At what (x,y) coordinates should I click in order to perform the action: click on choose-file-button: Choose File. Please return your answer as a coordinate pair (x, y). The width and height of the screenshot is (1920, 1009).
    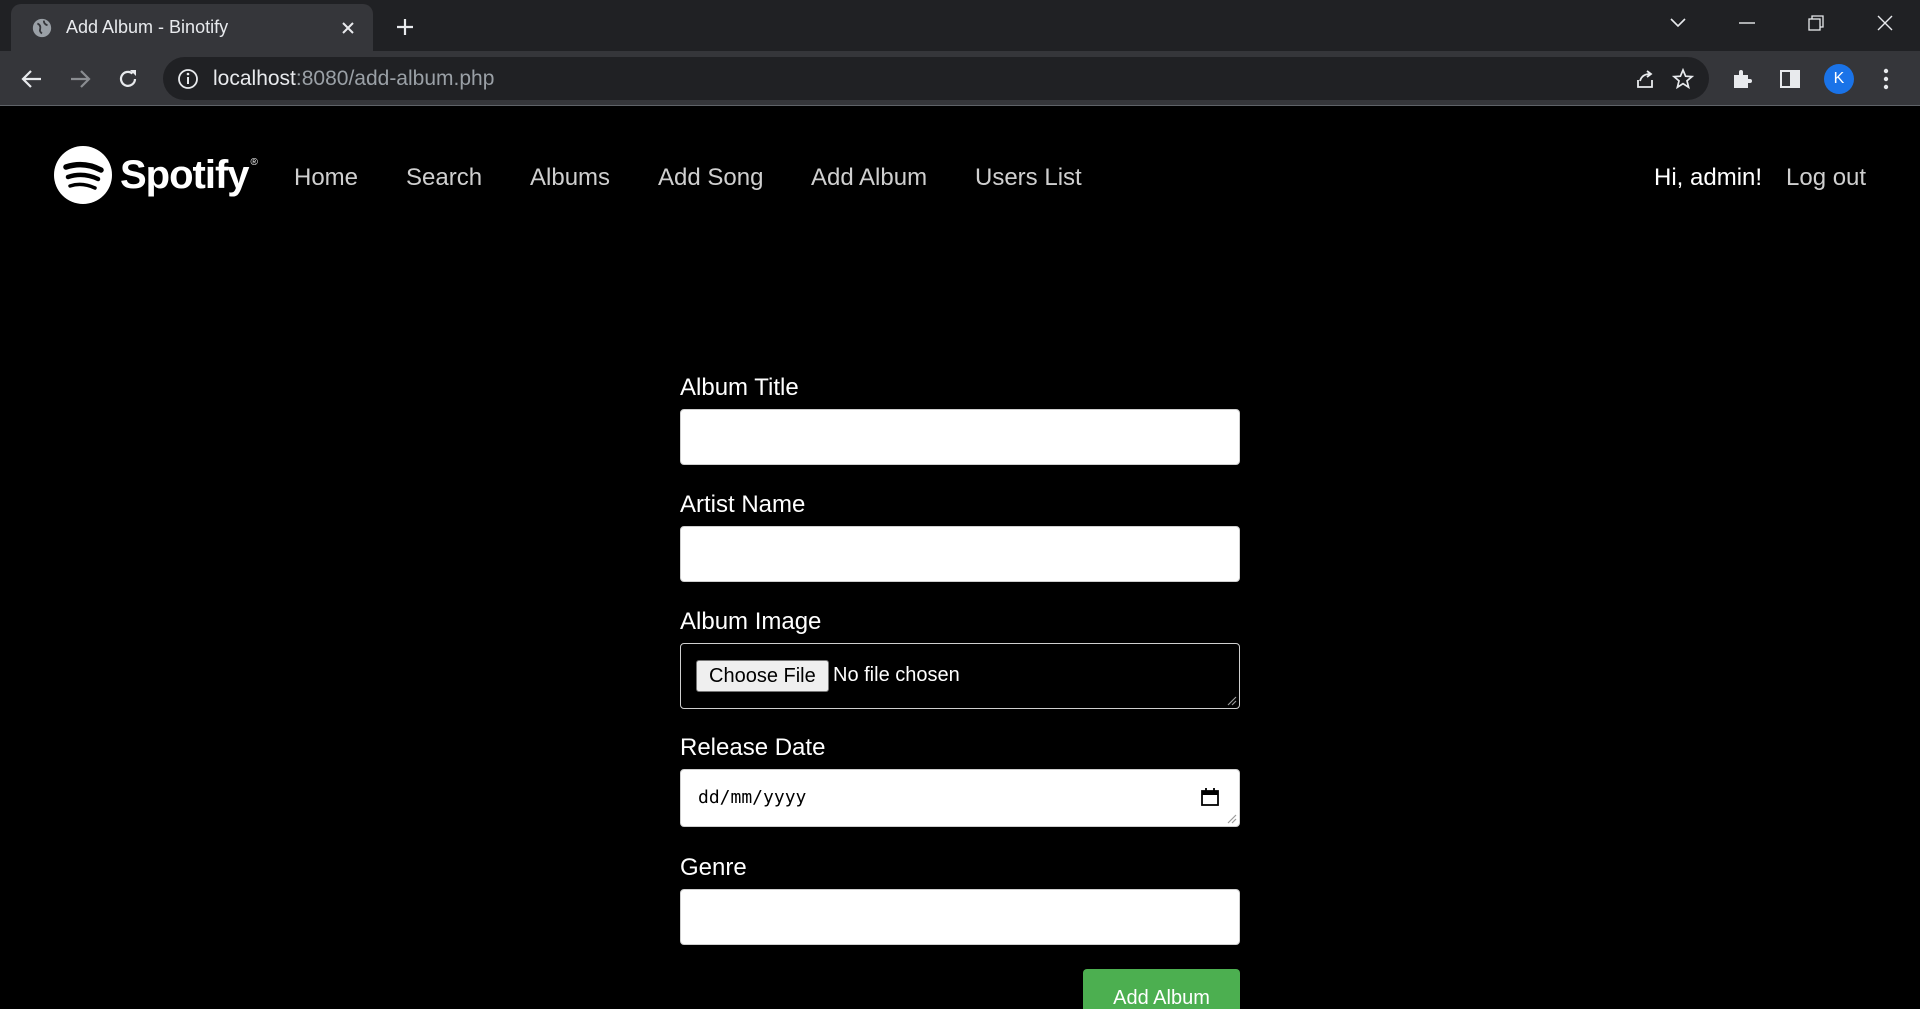
    Looking at the image, I should click on (762, 676).